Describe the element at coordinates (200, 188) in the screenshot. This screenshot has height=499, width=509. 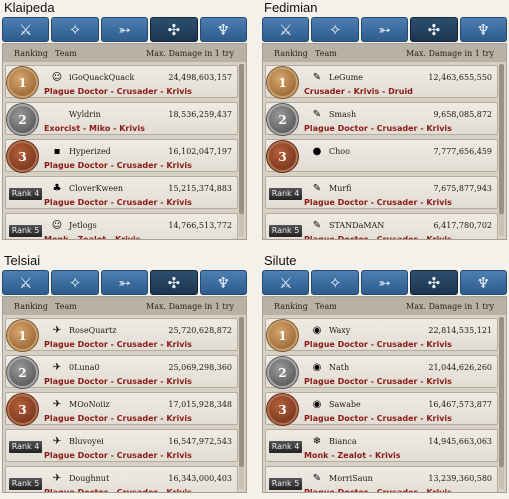
I see `max-damage-value: 15,215,374,883` at that location.